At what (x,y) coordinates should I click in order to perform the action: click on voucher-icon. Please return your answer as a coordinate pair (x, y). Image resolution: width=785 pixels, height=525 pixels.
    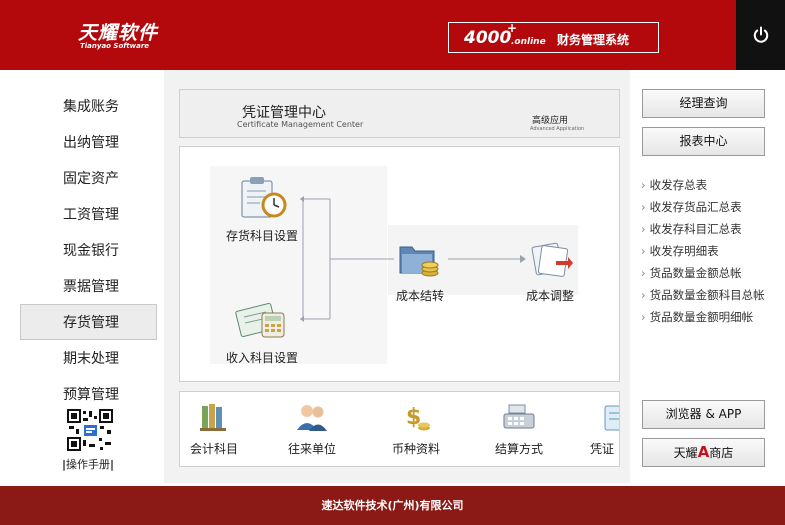
    Looking at the image, I should click on (611, 418).